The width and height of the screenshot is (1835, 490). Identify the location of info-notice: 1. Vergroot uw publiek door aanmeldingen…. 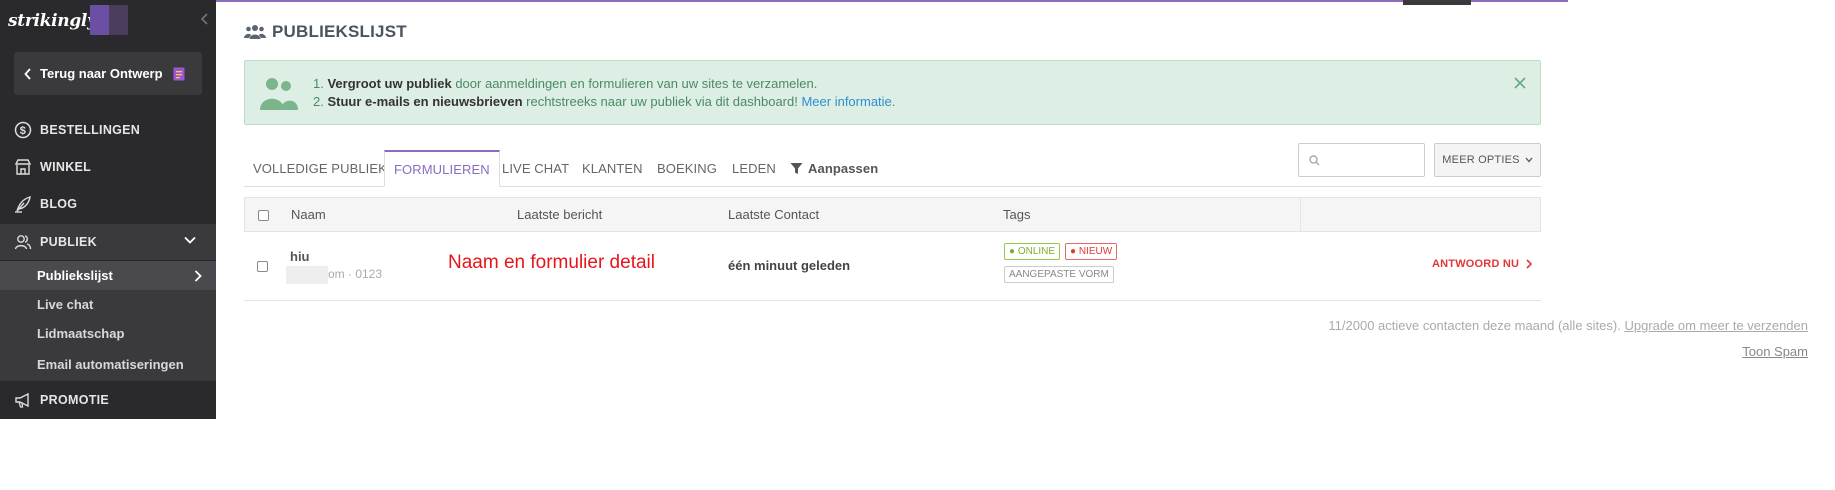
(892, 92).